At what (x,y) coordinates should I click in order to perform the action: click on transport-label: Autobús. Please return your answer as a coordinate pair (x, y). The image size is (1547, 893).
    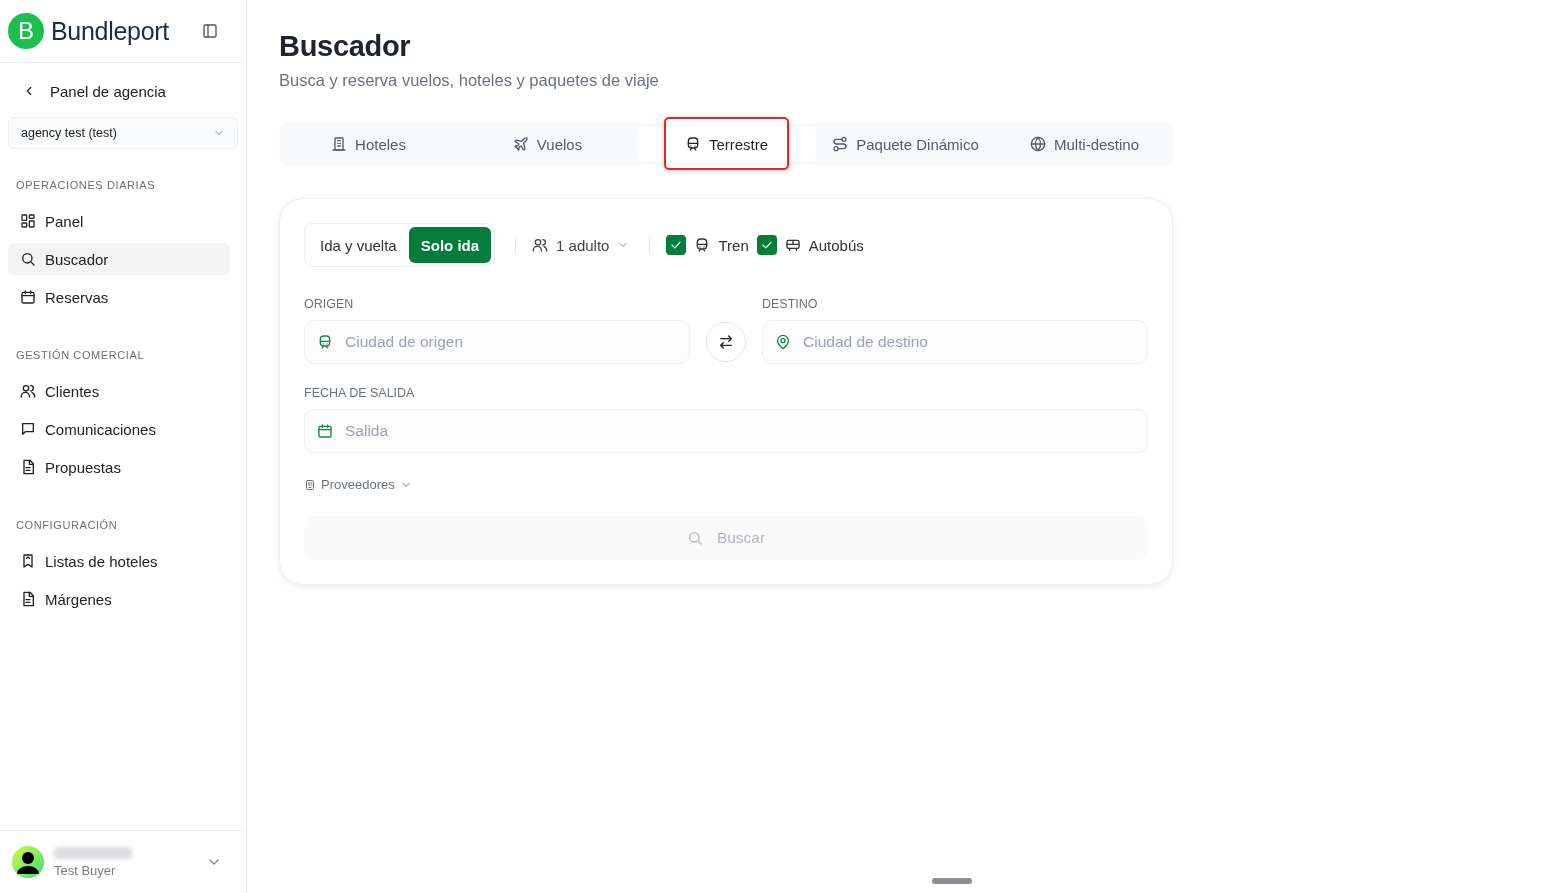
    Looking at the image, I should click on (836, 245).